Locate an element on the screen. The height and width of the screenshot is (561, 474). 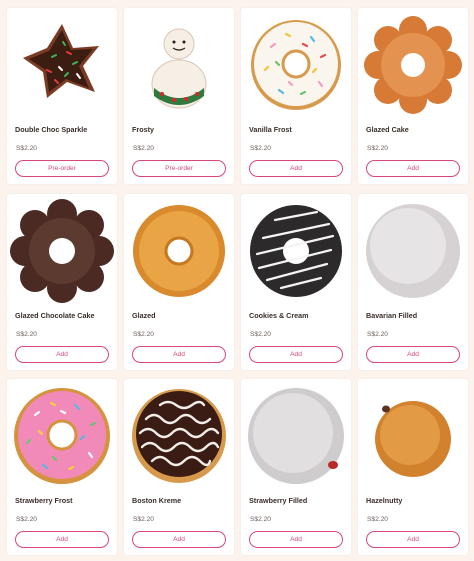
product-card: Hazelnutty S$2.20 Add is located at coordinates (413, 467).